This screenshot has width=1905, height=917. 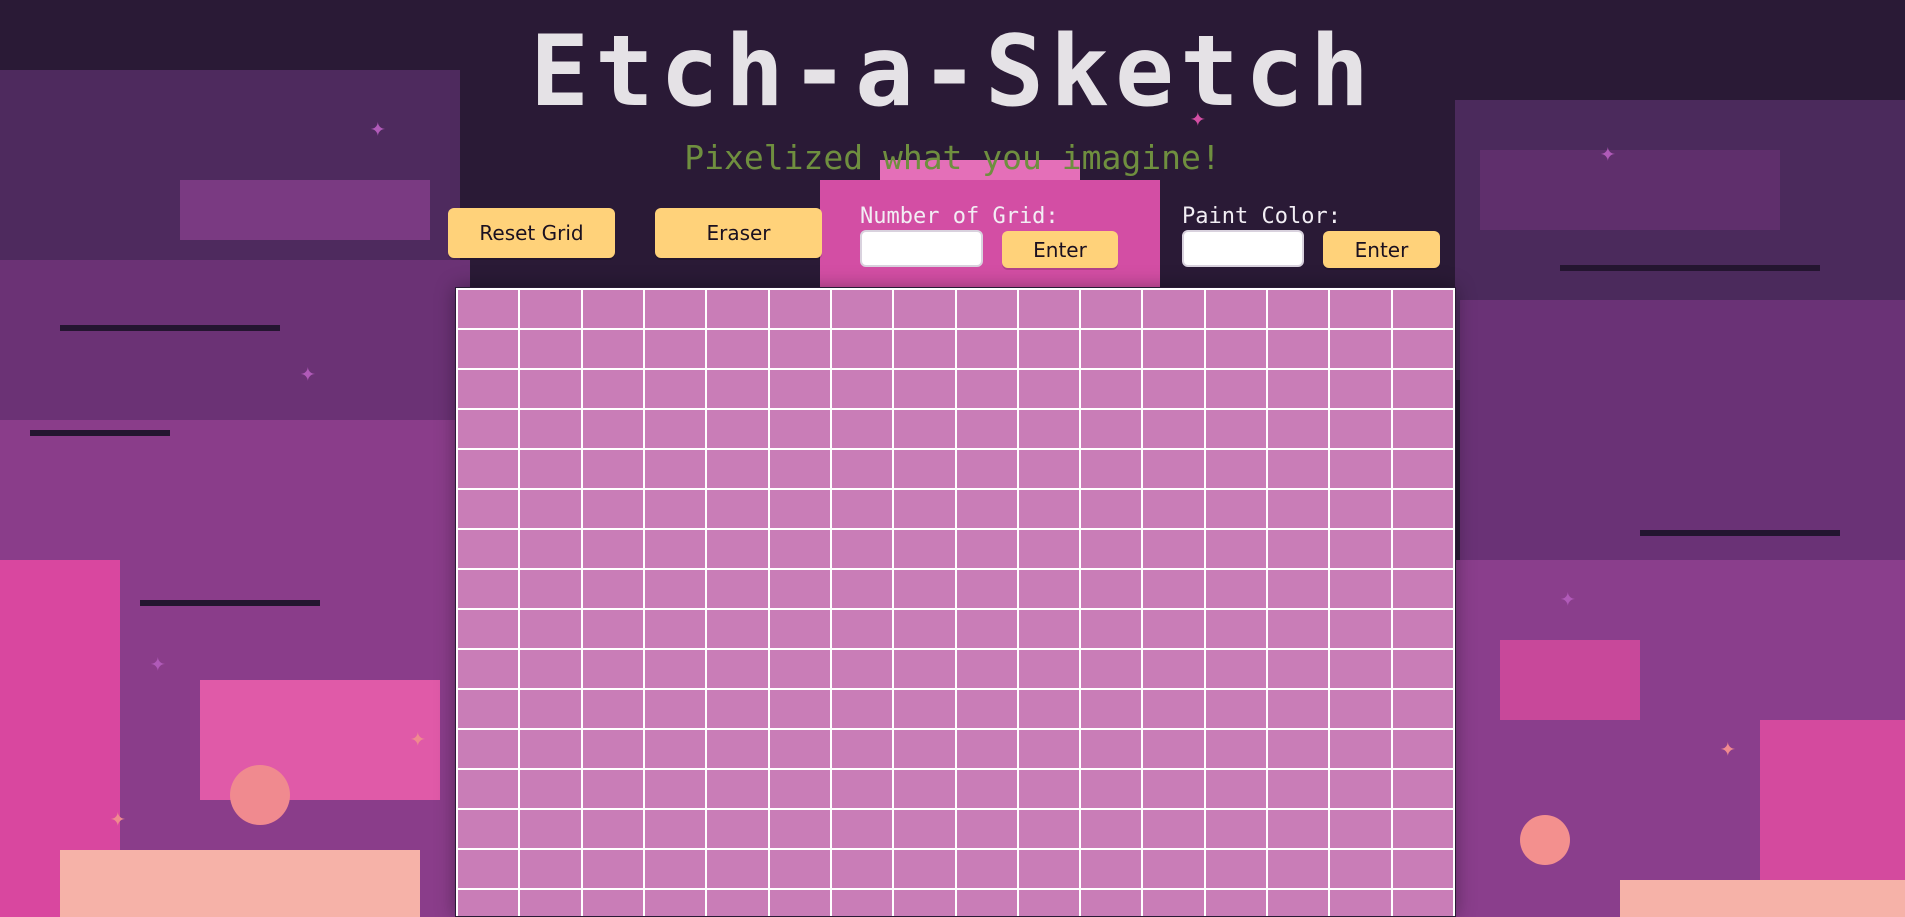 I want to click on grid-number-input, so click(x=921, y=248).